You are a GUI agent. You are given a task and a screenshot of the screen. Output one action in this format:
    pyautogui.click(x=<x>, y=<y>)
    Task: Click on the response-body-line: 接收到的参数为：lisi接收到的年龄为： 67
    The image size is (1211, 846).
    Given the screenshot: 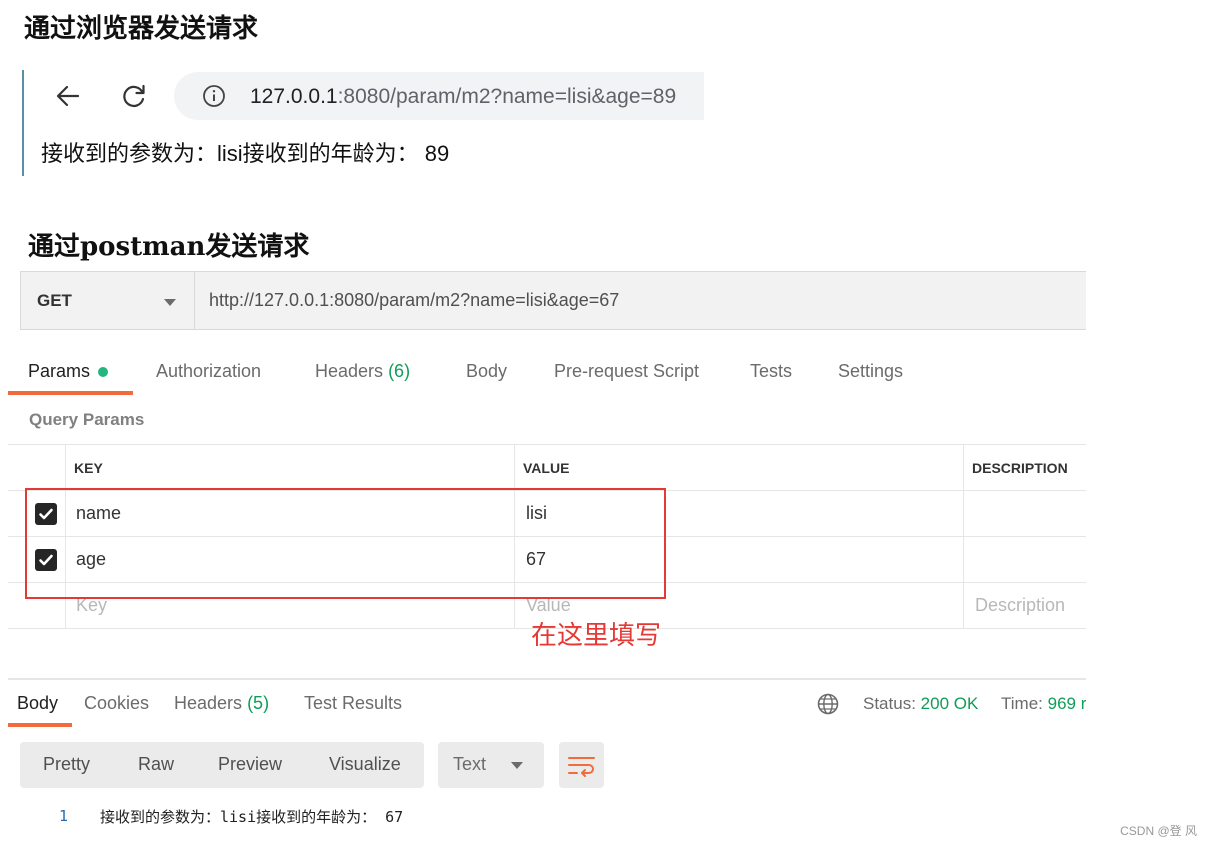 What is the action you would take?
    pyautogui.click(x=252, y=817)
    